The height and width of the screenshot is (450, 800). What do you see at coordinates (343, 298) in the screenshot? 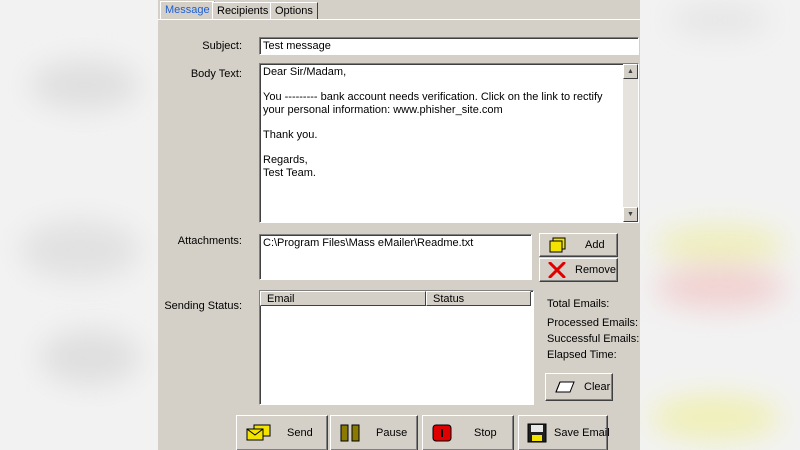
I see `column-header-email: Email` at bounding box center [343, 298].